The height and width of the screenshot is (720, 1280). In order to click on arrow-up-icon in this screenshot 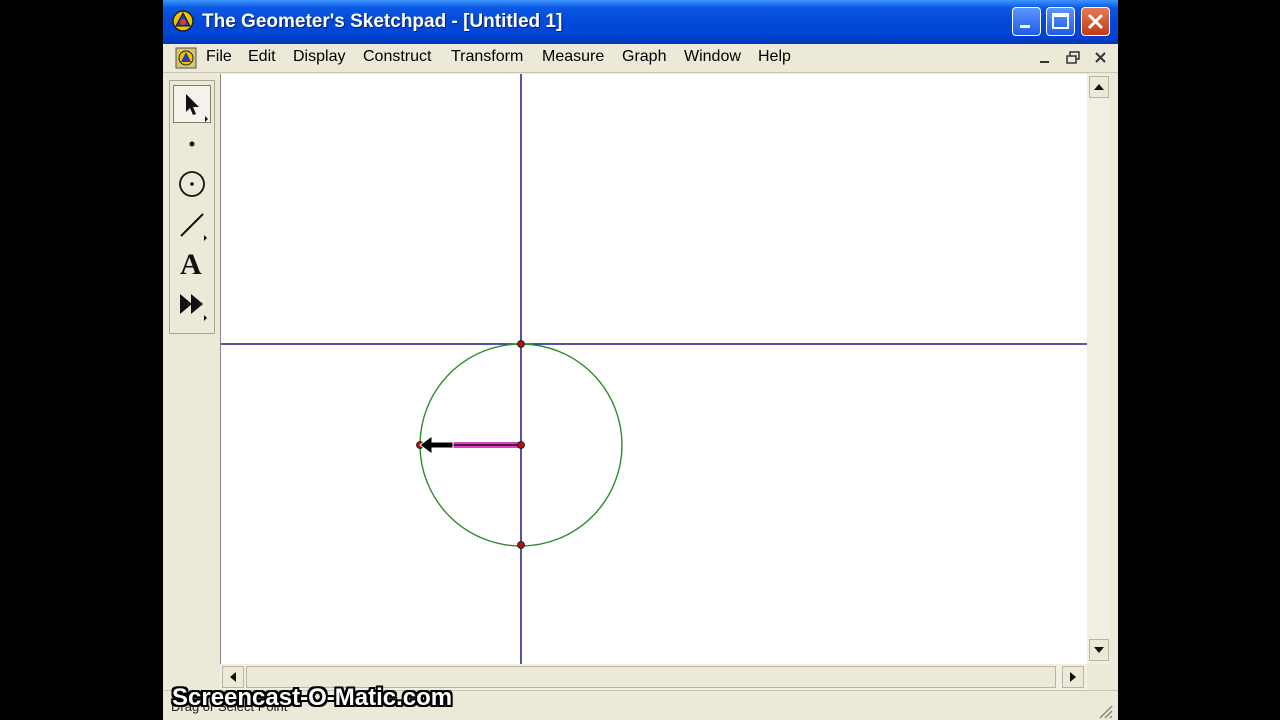, I will do `click(1099, 87)`.